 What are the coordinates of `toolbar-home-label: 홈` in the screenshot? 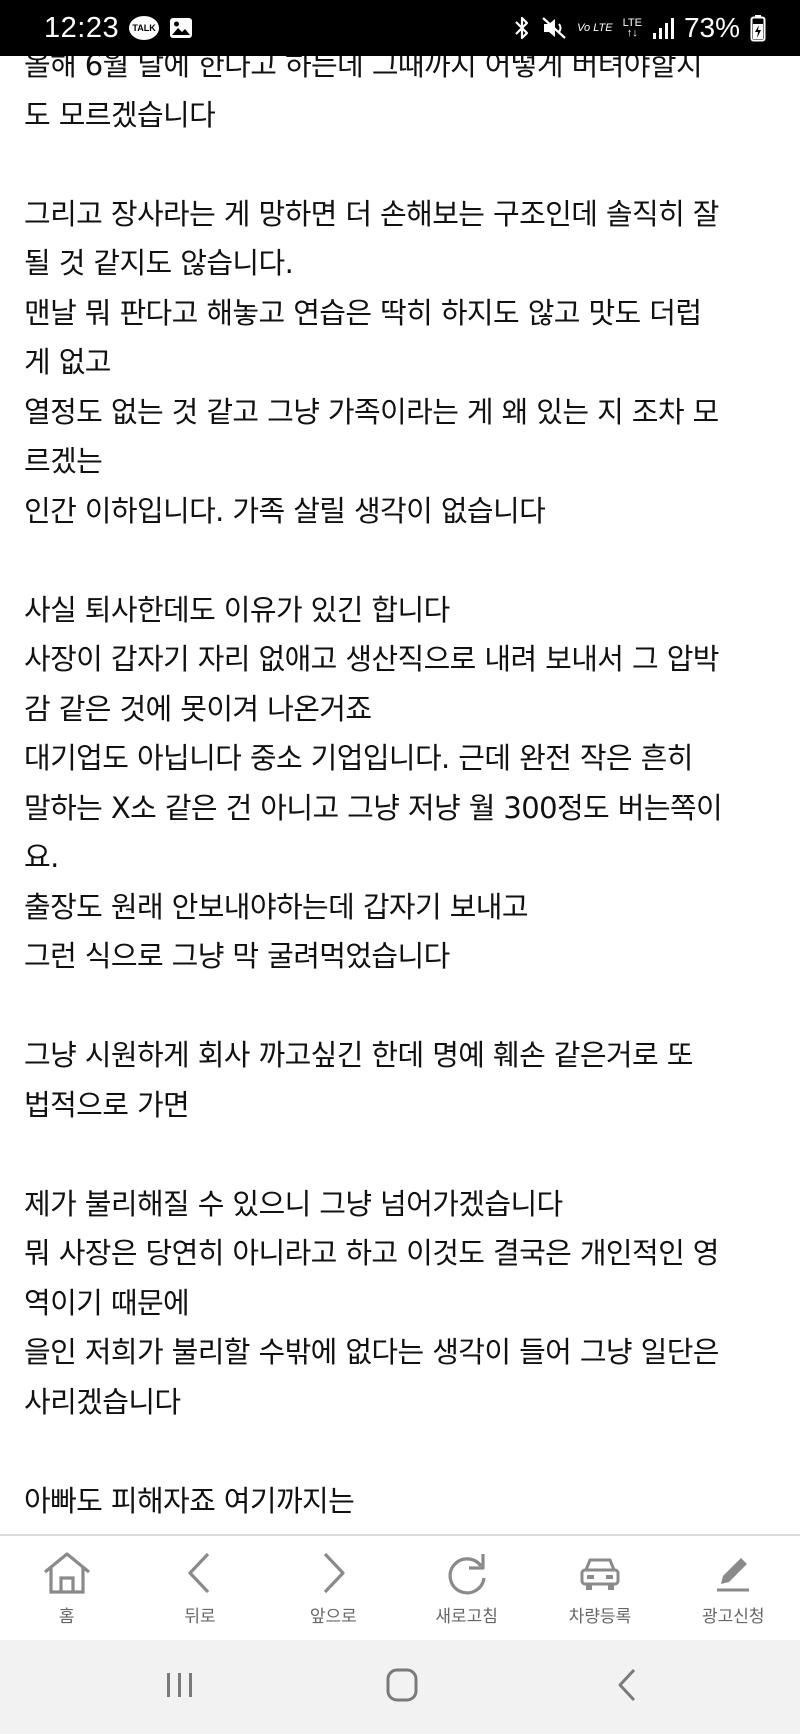 It's located at (66, 1617).